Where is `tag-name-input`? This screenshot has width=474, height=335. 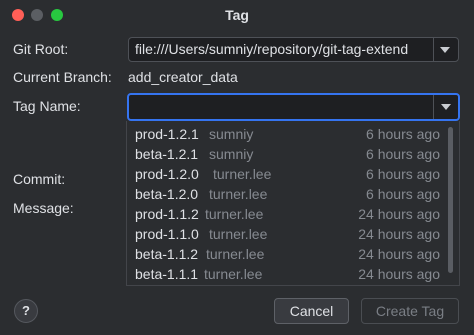 tag-name-input is located at coordinates (281, 107).